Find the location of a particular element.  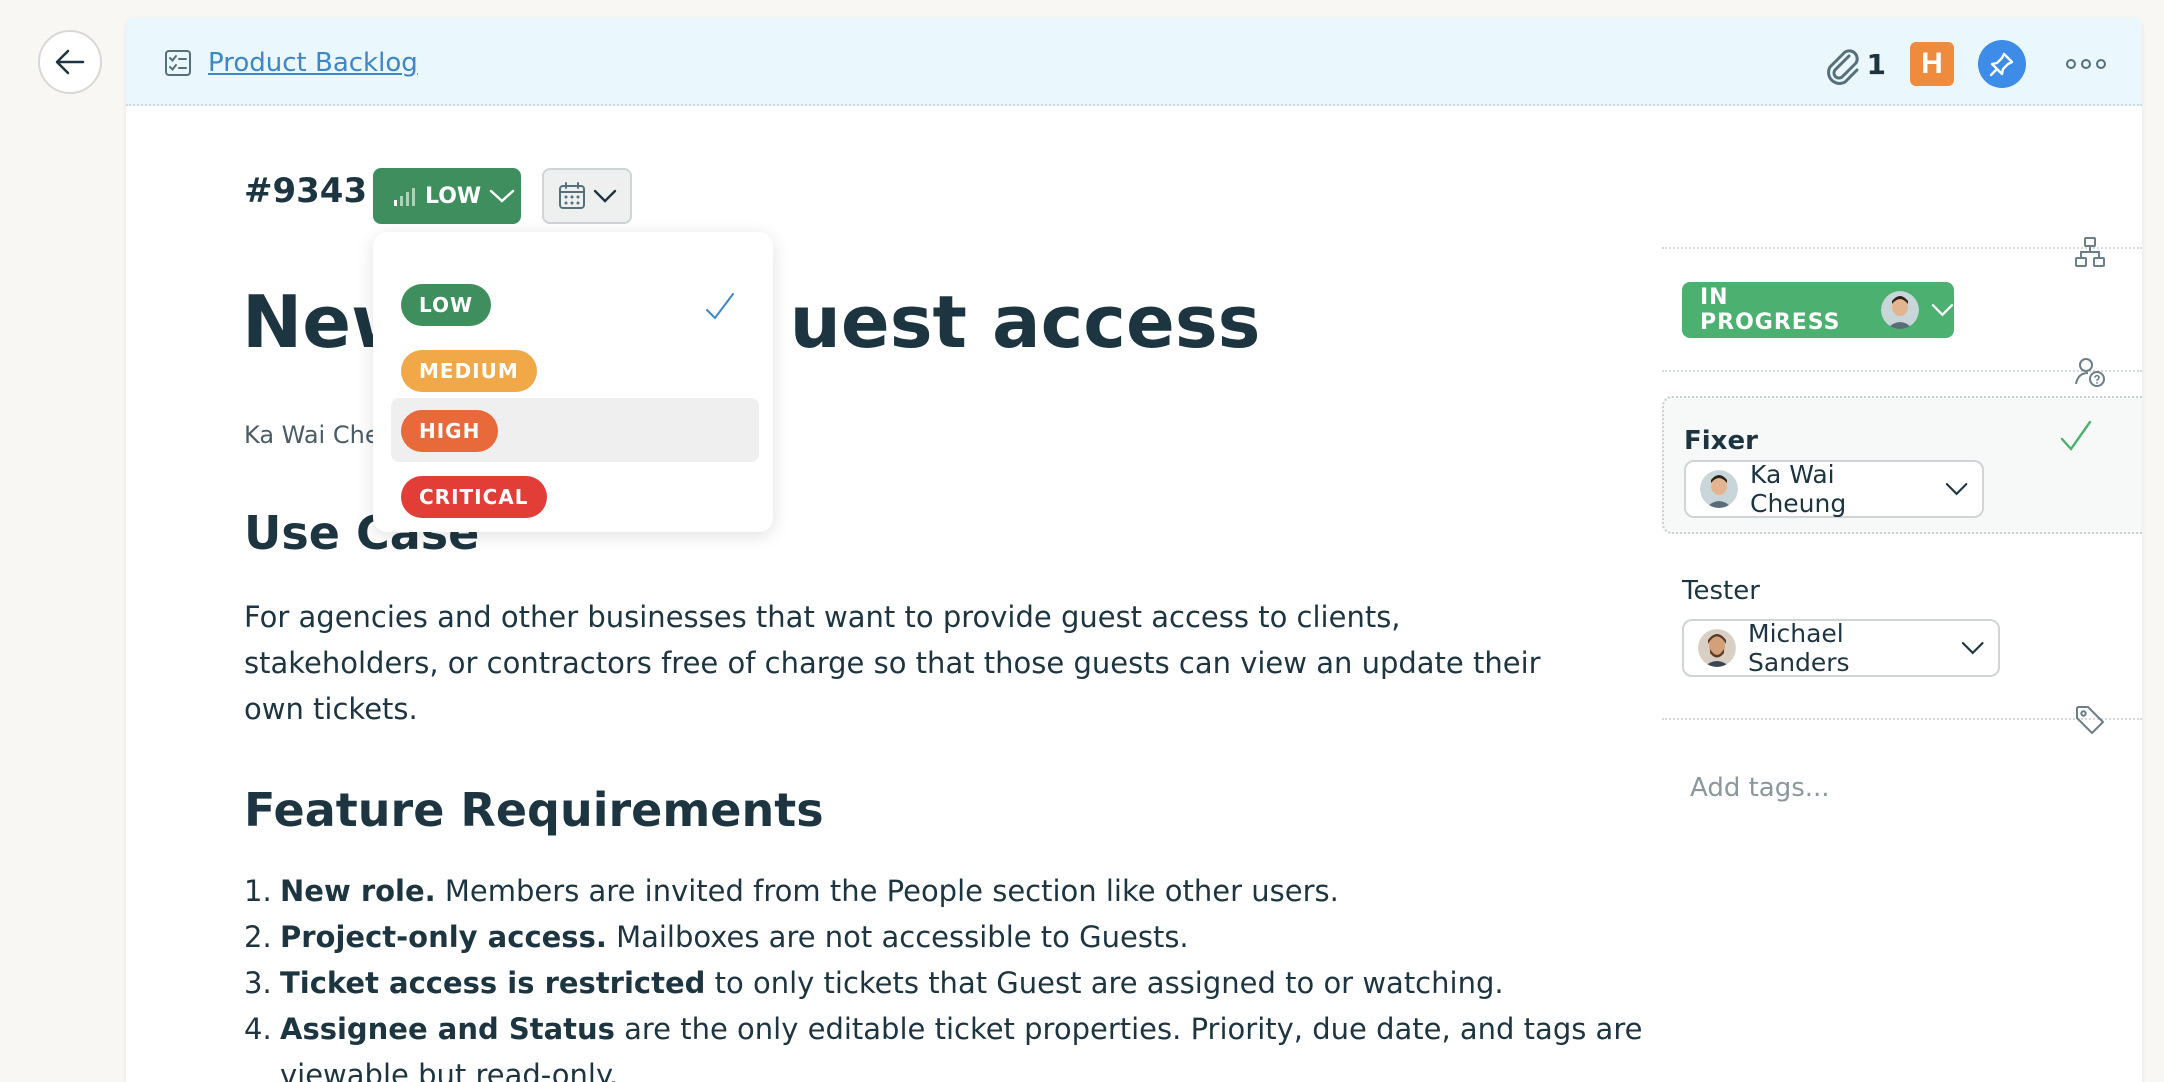

tag-icon is located at coordinates (2090, 720).